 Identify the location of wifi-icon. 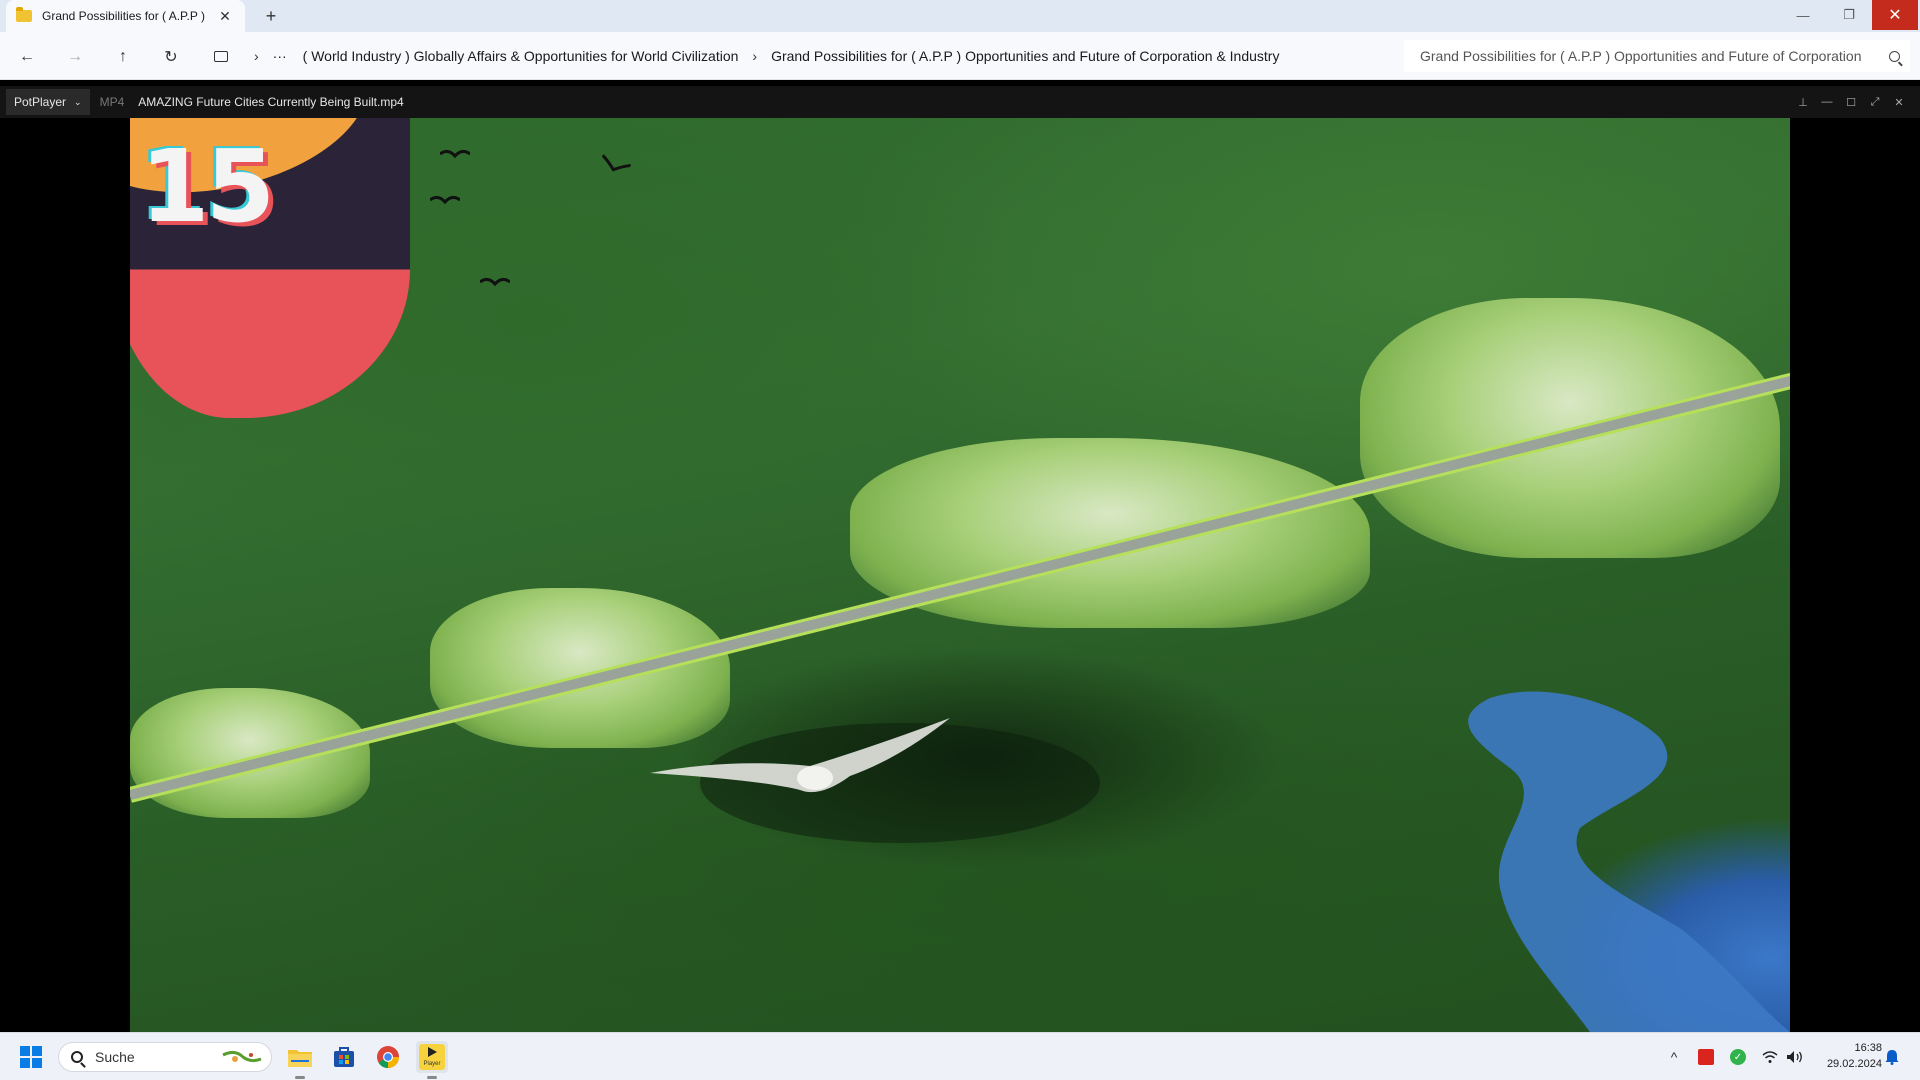
(1770, 1057).